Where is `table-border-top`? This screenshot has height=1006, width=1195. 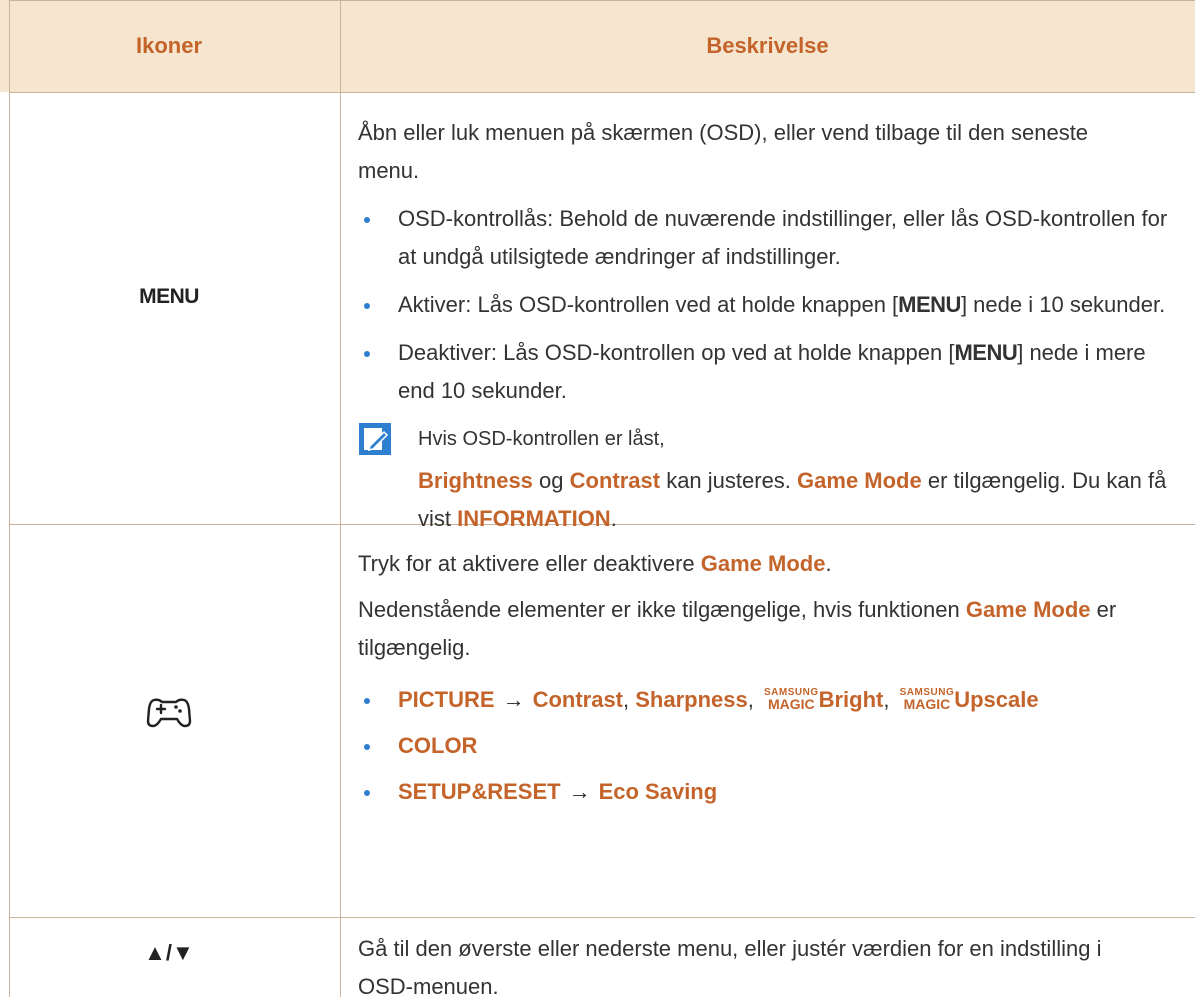
table-border-top is located at coordinates (602, 0).